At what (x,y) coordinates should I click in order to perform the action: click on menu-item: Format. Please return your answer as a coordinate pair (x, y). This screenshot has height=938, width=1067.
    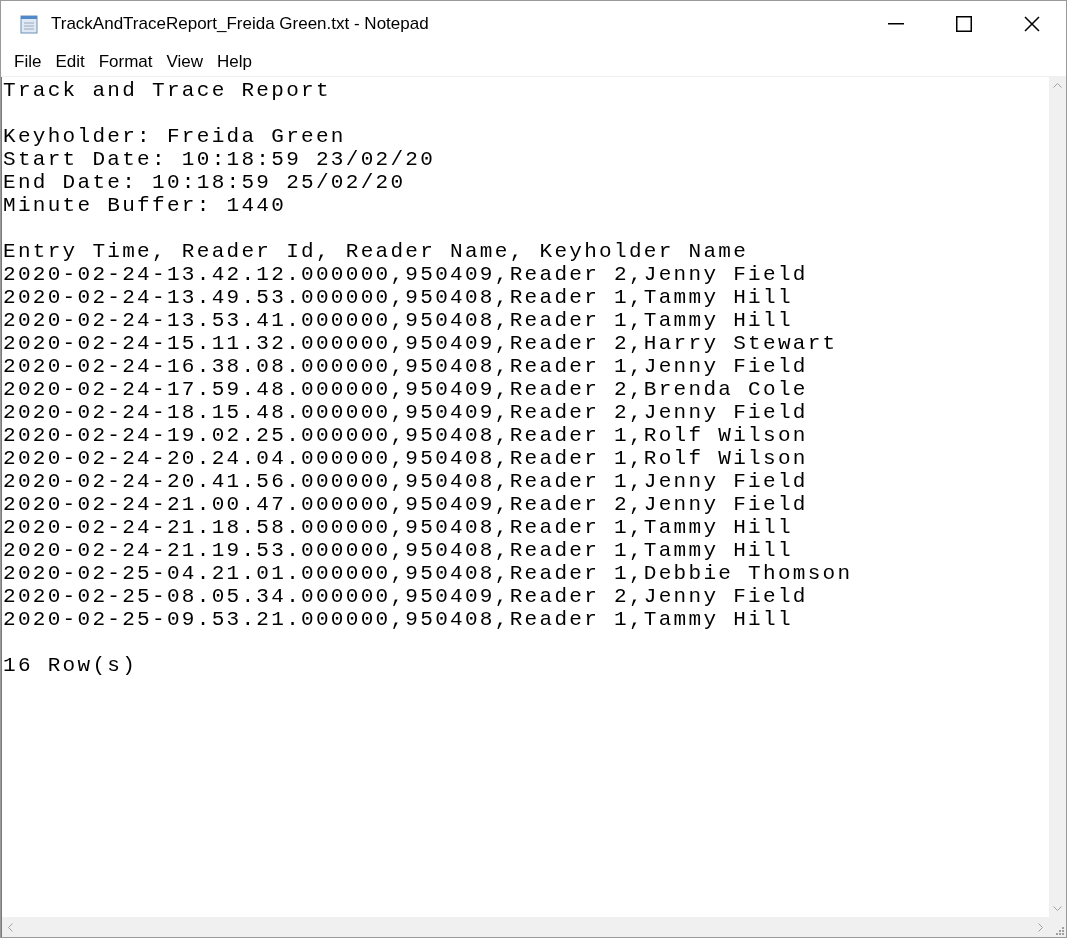
    Looking at the image, I should click on (125, 61).